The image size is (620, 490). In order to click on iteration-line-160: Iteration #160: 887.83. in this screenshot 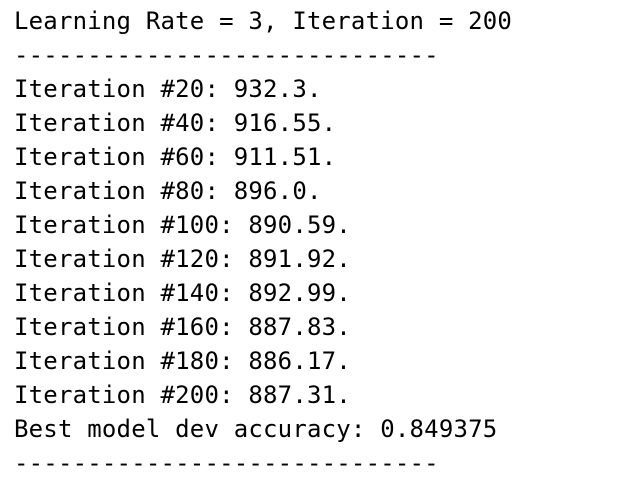, I will do `click(182, 327)`.